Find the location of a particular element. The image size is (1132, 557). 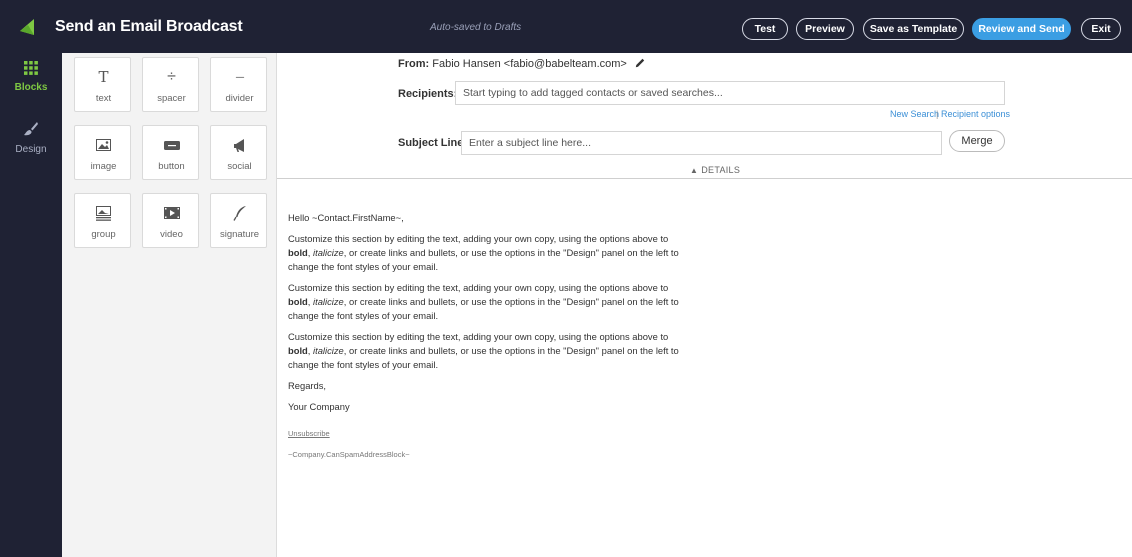

block-label: signature is located at coordinates (239, 234).